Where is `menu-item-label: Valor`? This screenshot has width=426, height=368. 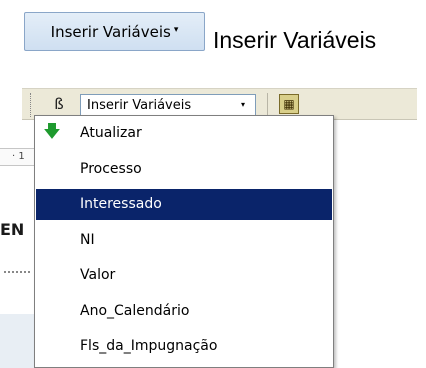
menu-item-label: Valor is located at coordinates (98, 275).